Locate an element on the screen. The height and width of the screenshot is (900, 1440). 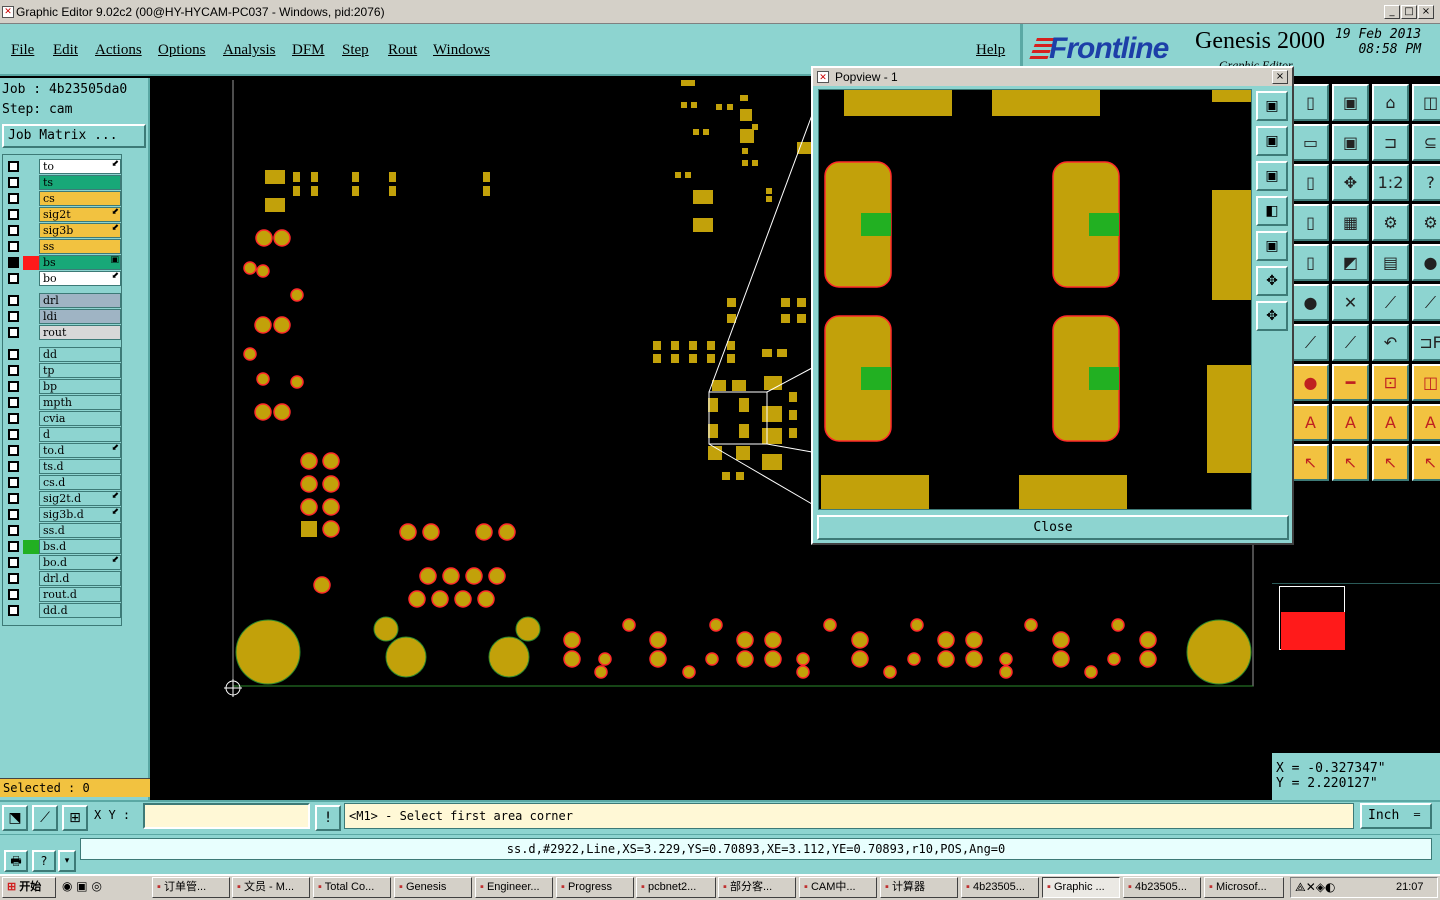
snap-icon: ▦ is located at coordinates (1350, 222).